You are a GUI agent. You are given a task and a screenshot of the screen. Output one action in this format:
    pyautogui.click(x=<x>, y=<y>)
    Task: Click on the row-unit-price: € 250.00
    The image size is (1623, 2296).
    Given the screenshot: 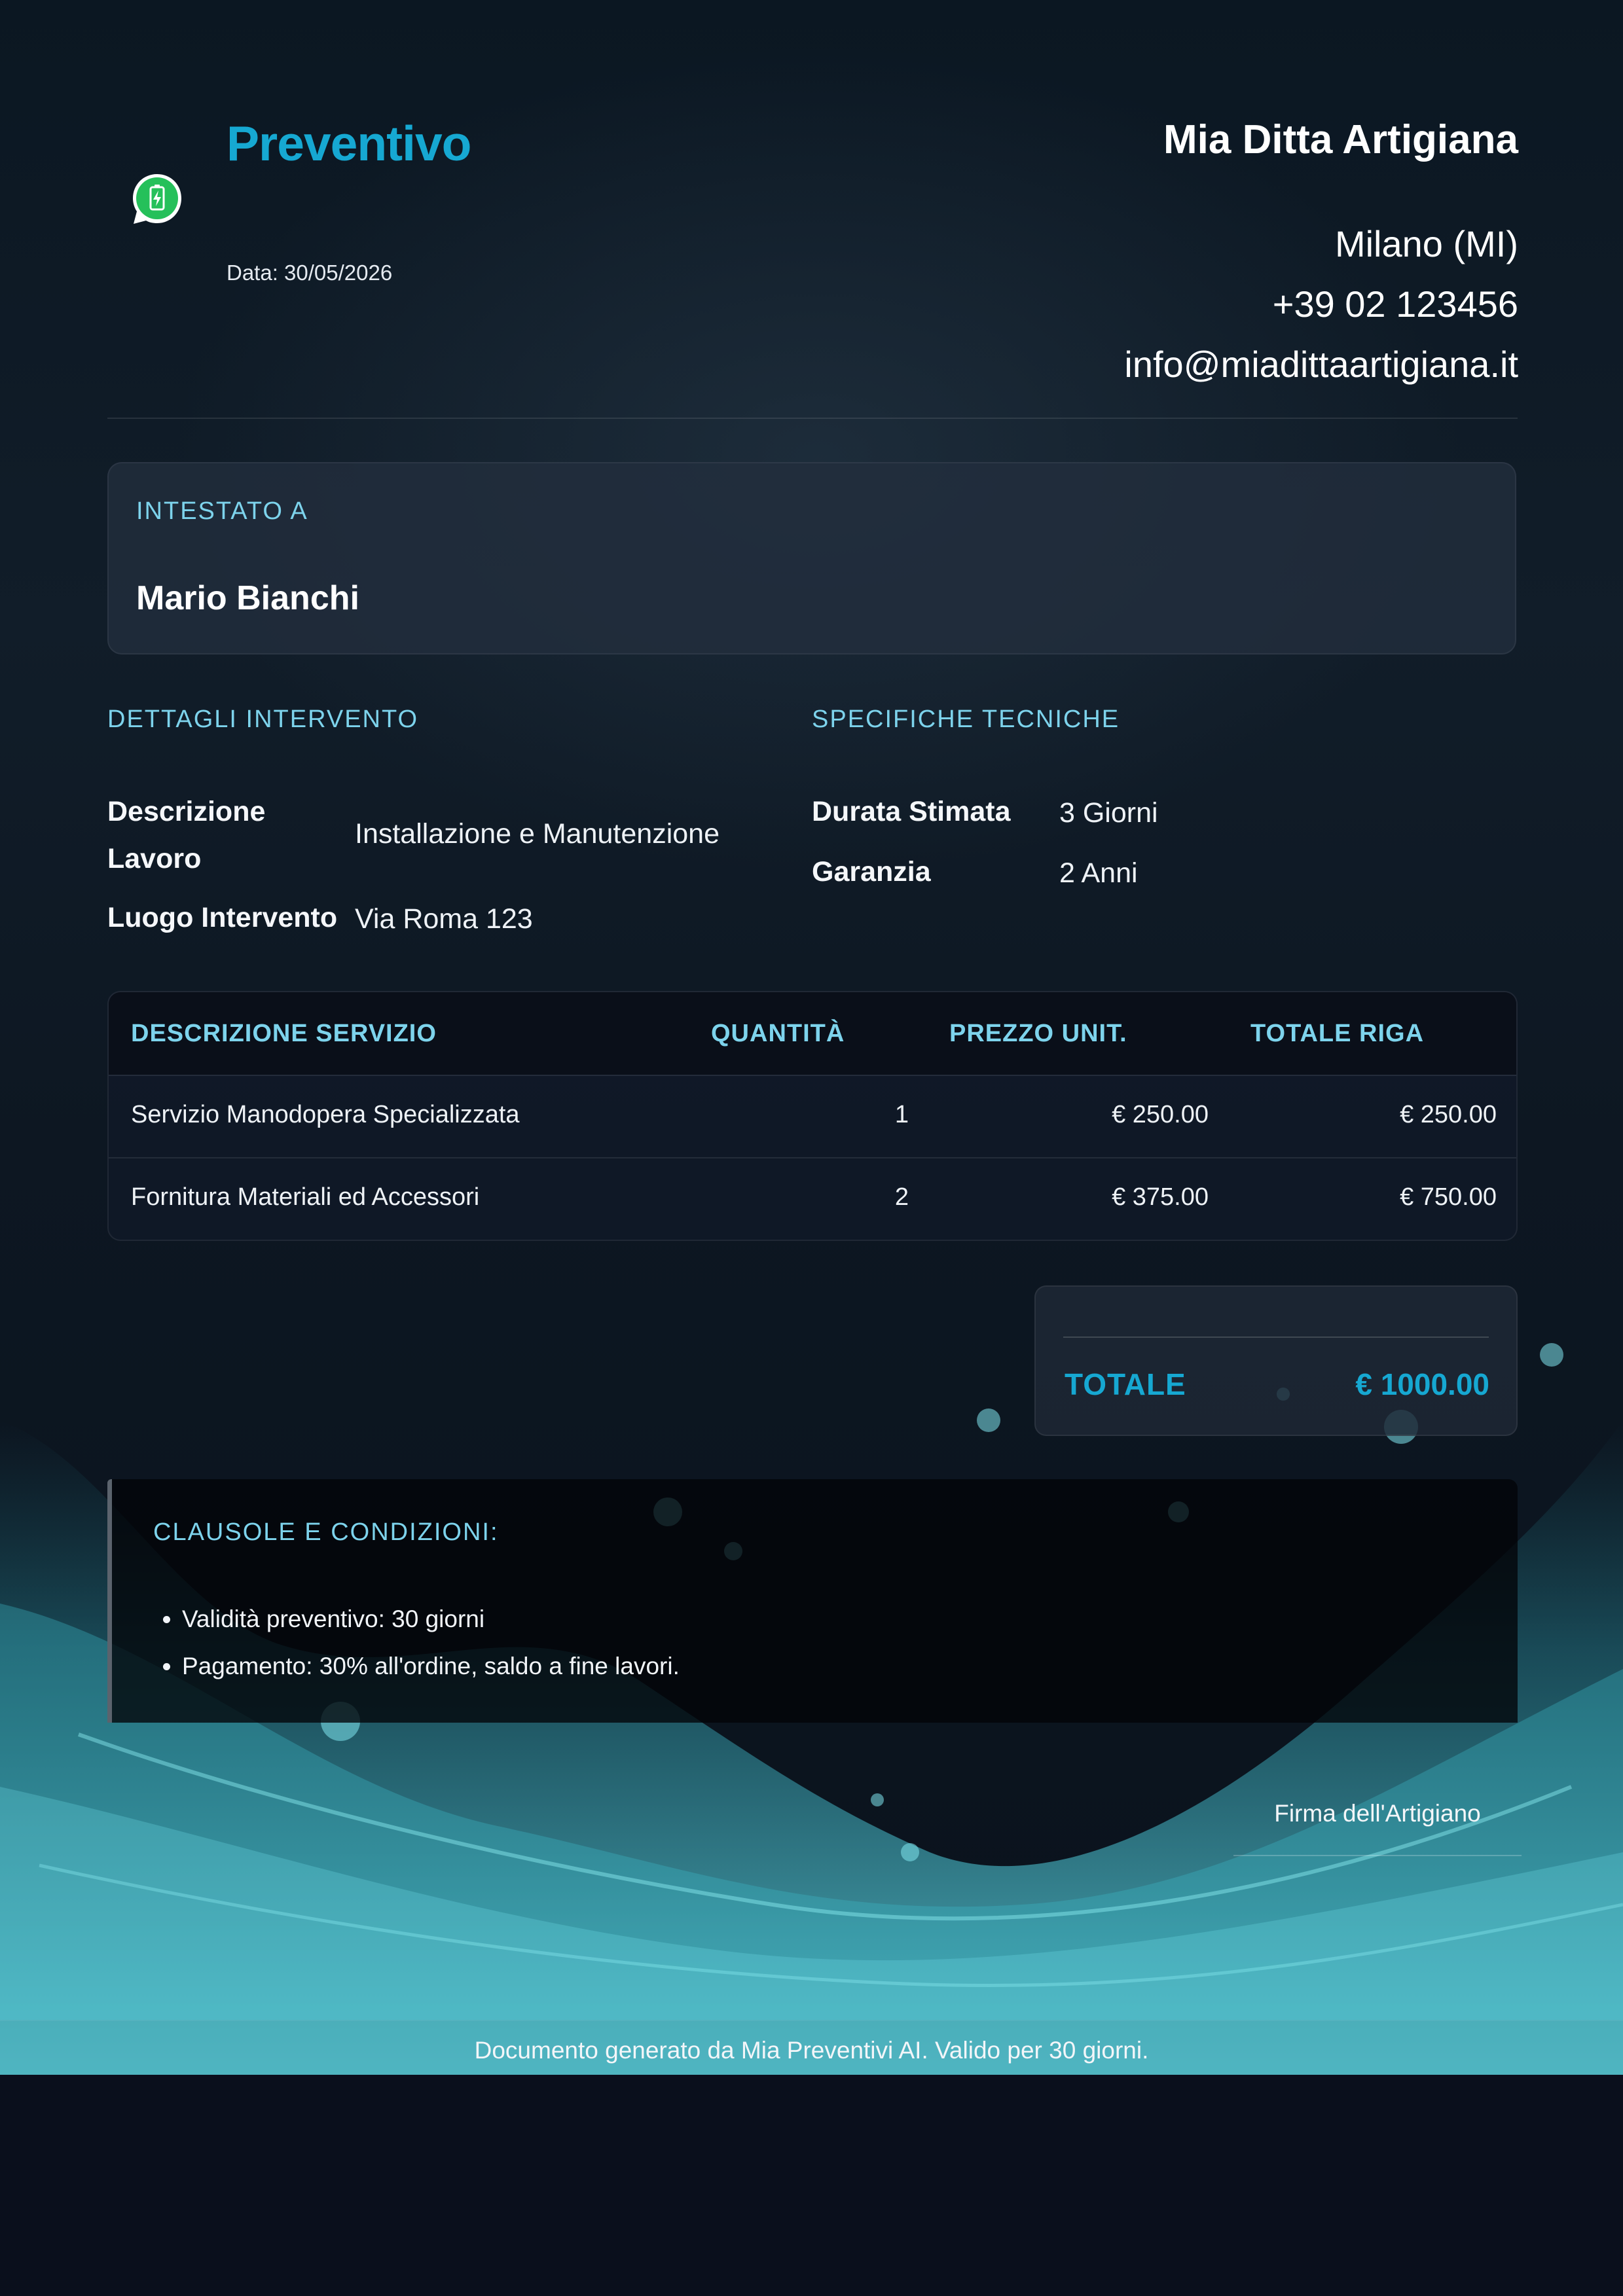 What is the action you would take?
    pyautogui.click(x=1160, y=1114)
    